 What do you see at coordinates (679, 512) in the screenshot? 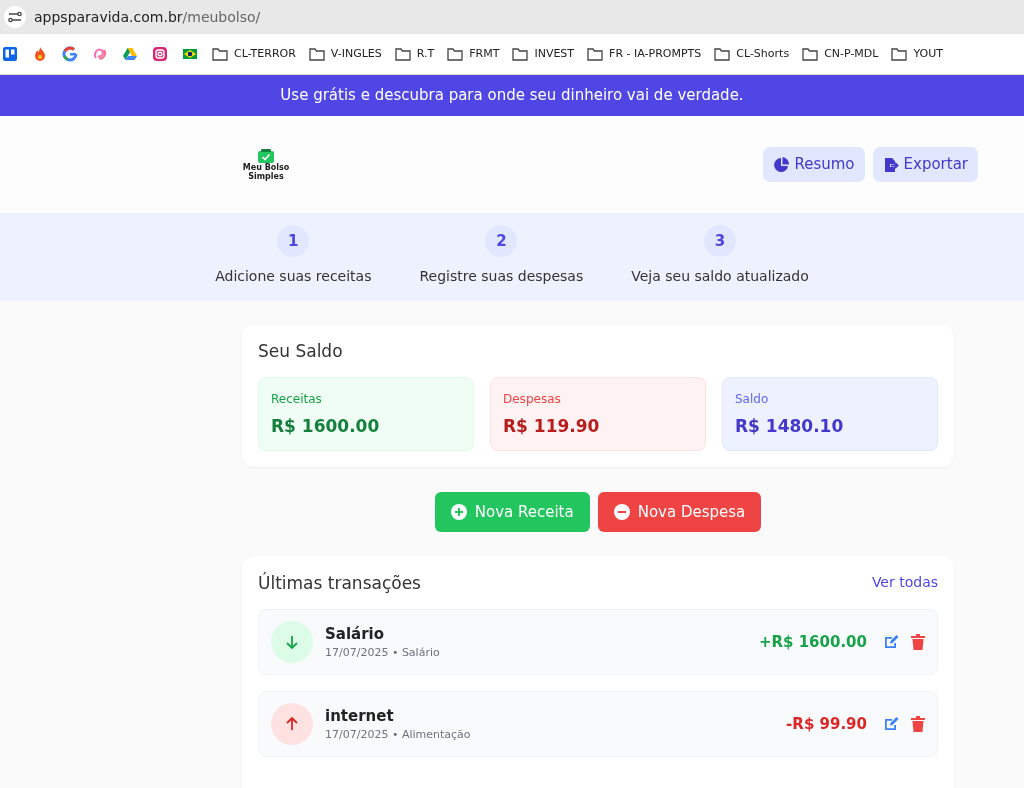
I see `action-button: Nova Despesa` at bounding box center [679, 512].